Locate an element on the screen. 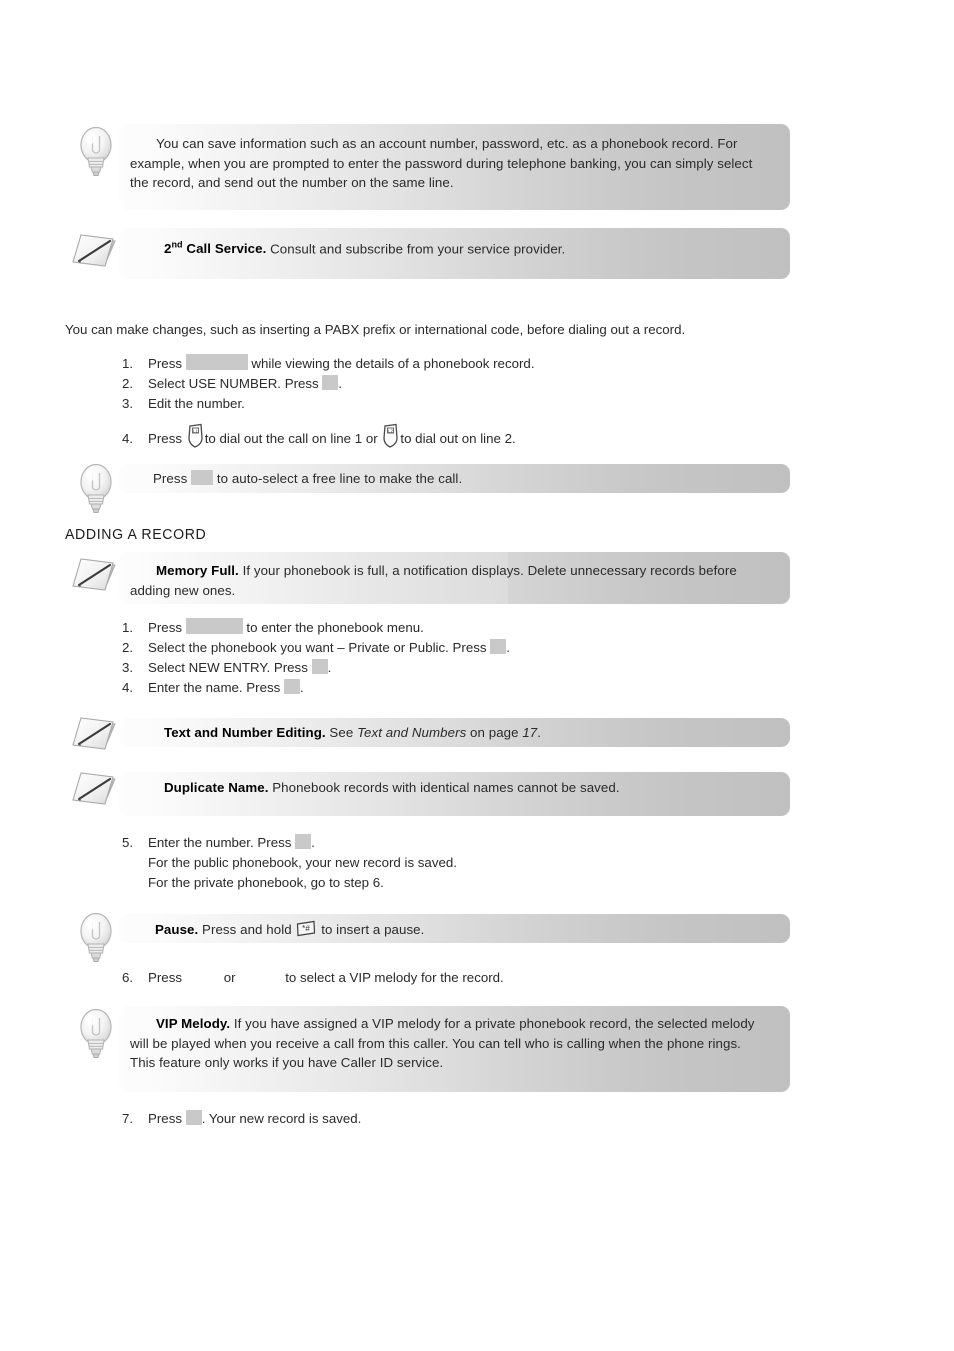  step-text-after: to dial out on line 2. is located at coordinates (458, 438).